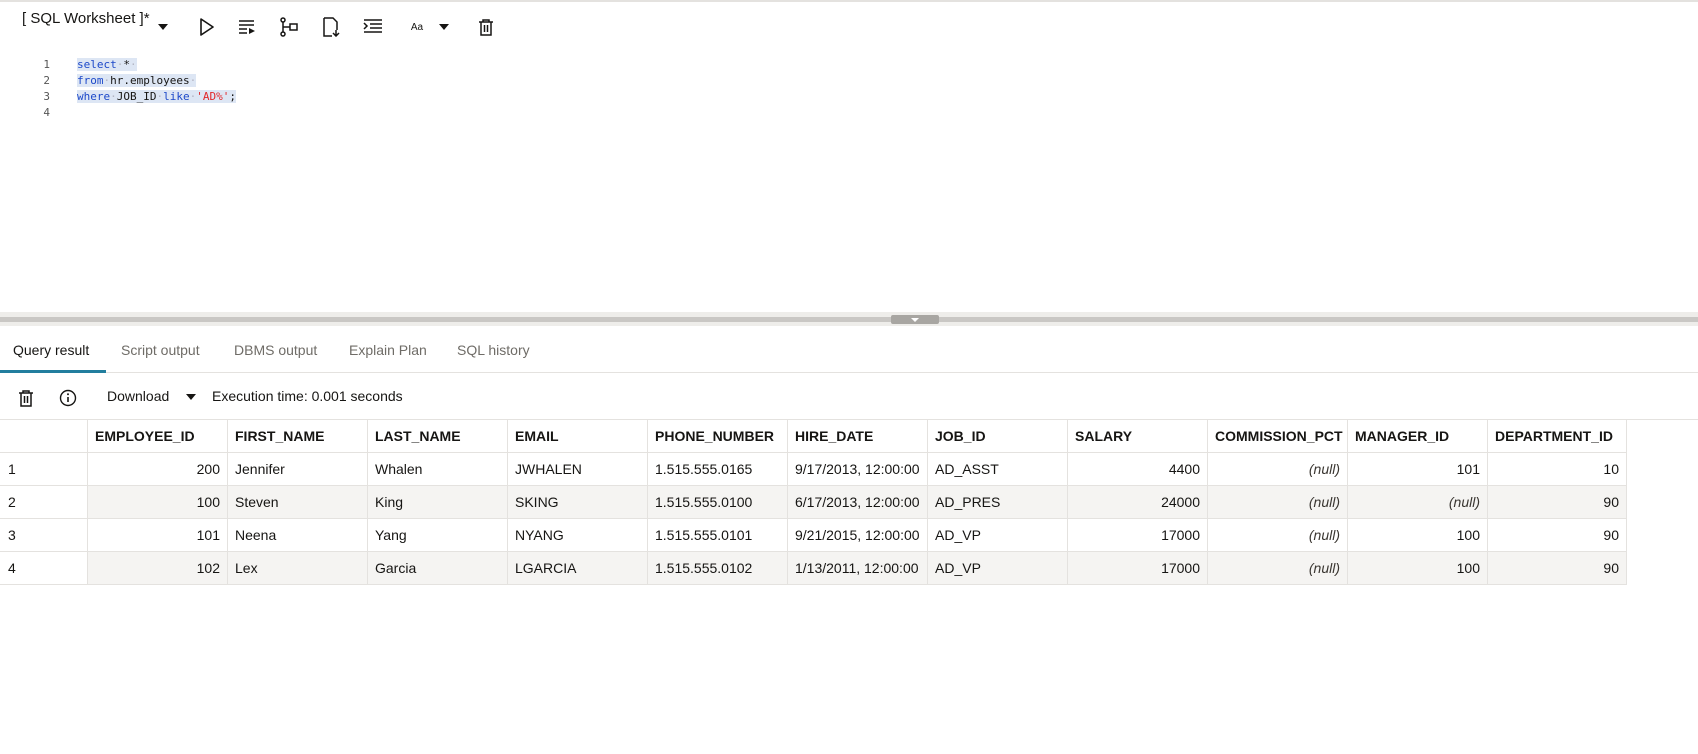 The width and height of the screenshot is (1698, 754). Describe the element at coordinates (849, 319) in the screenshot. I see `pane-splitter` at that location.